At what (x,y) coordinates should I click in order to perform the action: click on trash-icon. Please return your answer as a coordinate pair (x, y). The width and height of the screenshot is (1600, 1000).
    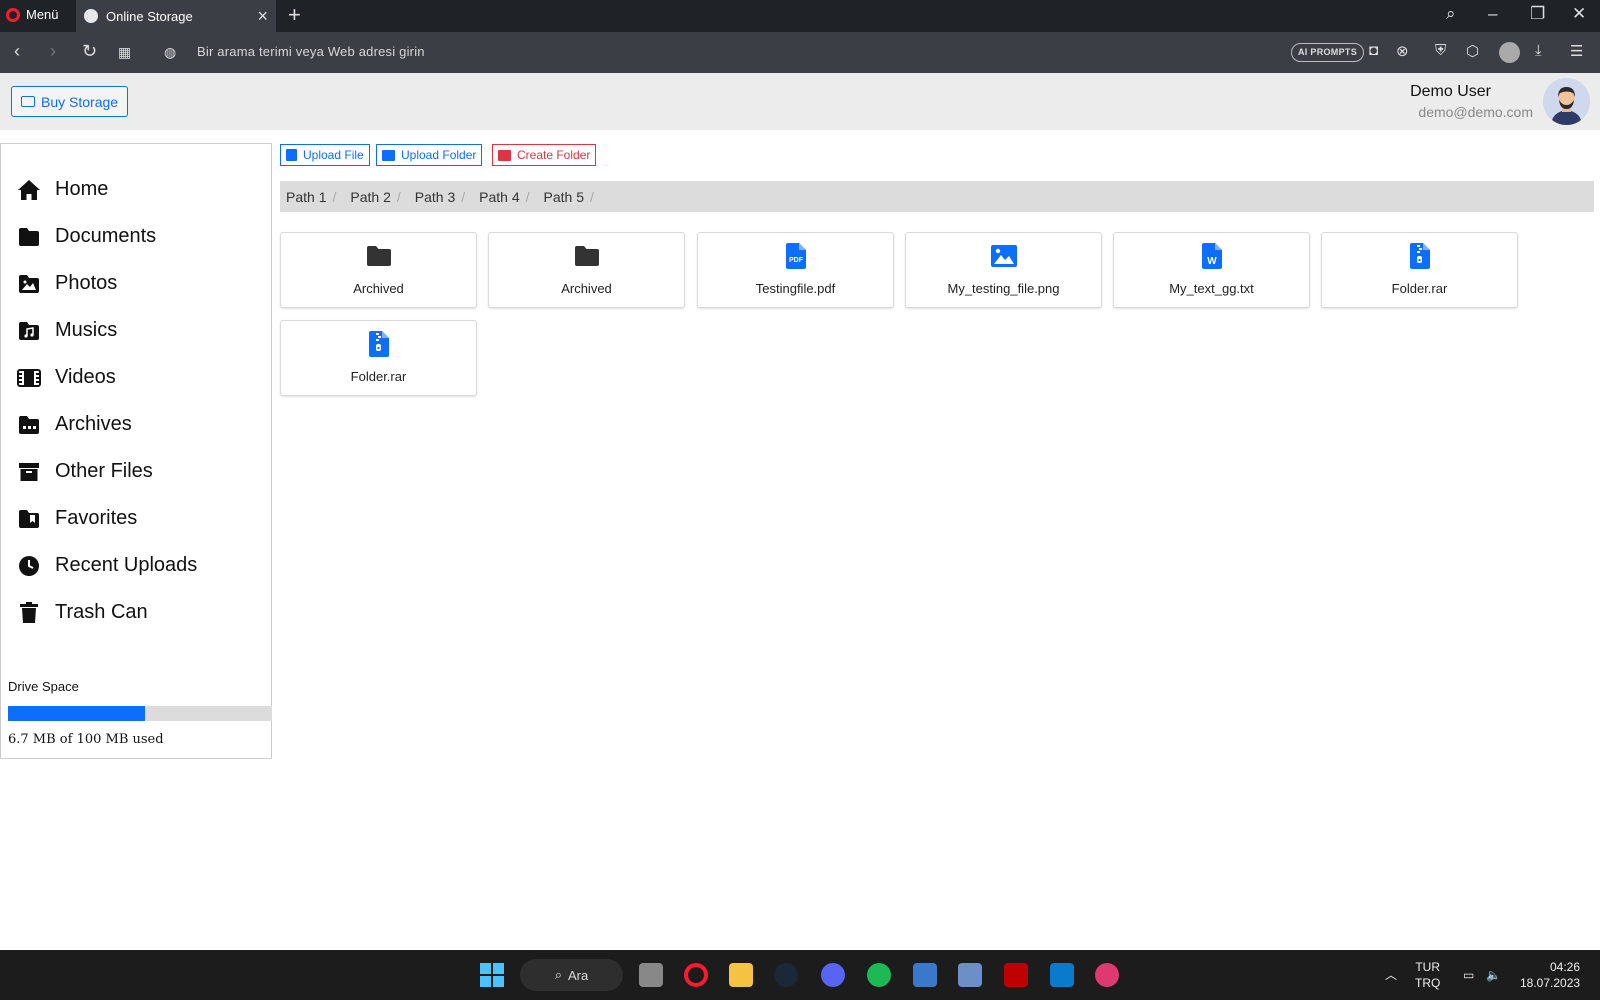
    Looking at the image, I should click on (29, 612).